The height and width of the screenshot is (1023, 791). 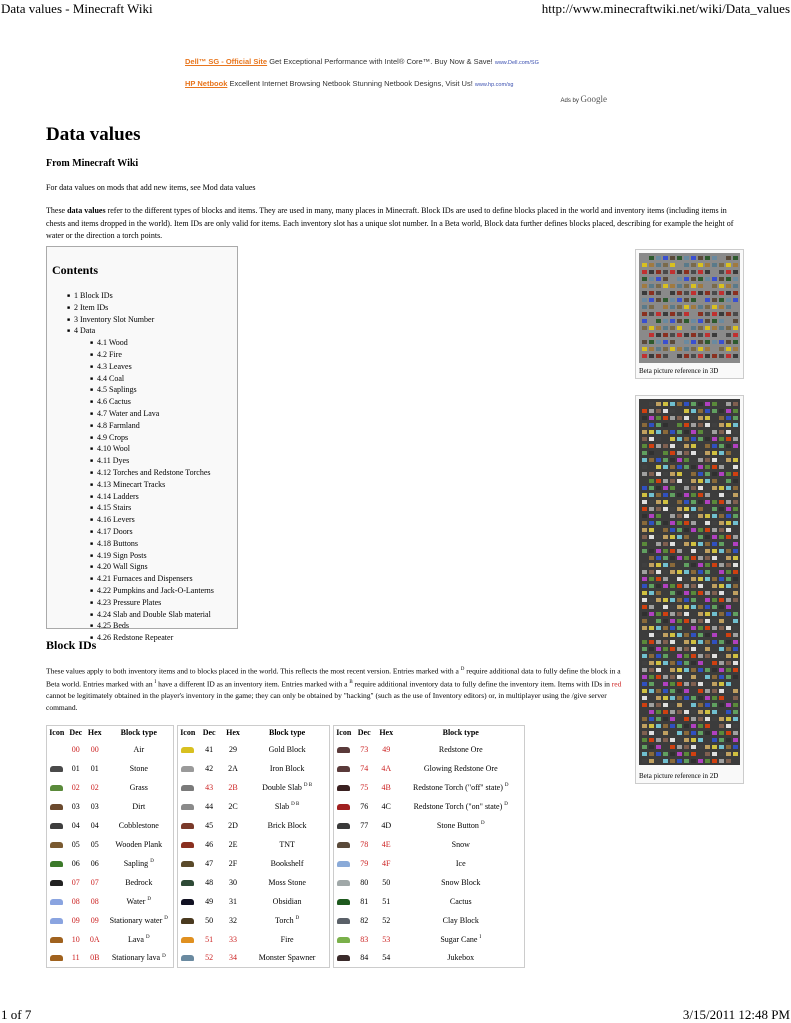 I want to click on ad-link-dell: Dell™ SG - Official Site, so click(x=226, y=61).